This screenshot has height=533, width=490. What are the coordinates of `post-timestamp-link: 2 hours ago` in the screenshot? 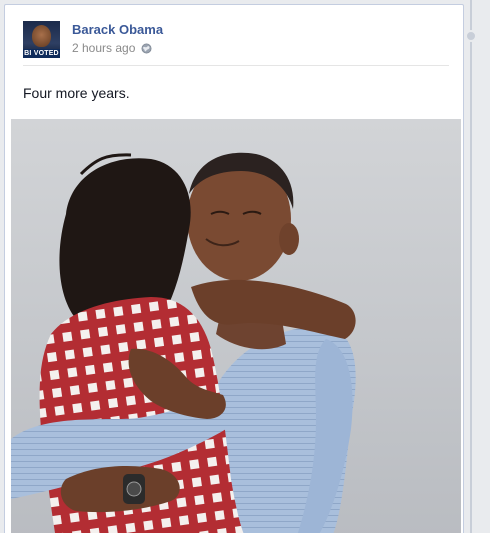 It's located at (103, 48).